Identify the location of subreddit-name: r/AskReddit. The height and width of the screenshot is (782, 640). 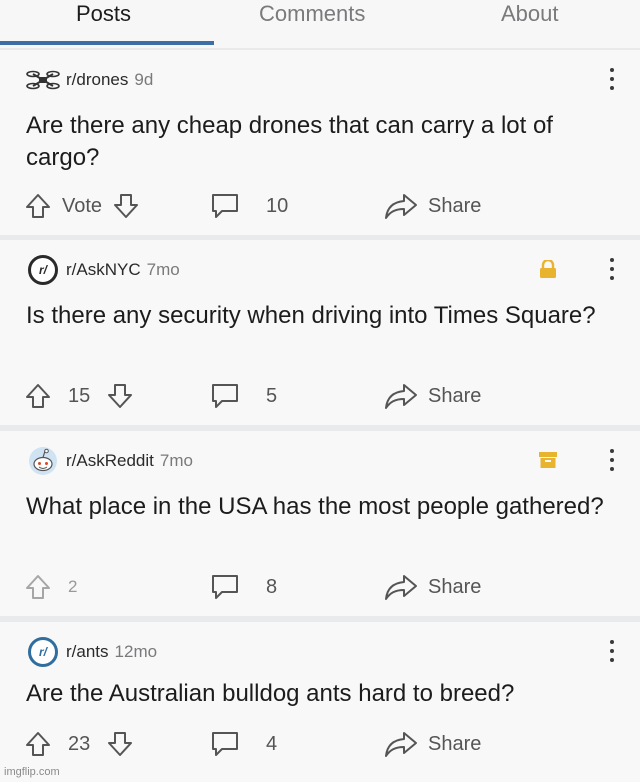
(110, 461).